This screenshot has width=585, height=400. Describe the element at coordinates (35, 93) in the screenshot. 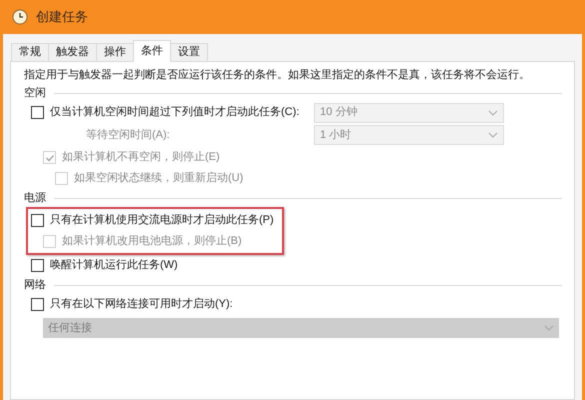

I see `section-heading: 空闲` at that location.